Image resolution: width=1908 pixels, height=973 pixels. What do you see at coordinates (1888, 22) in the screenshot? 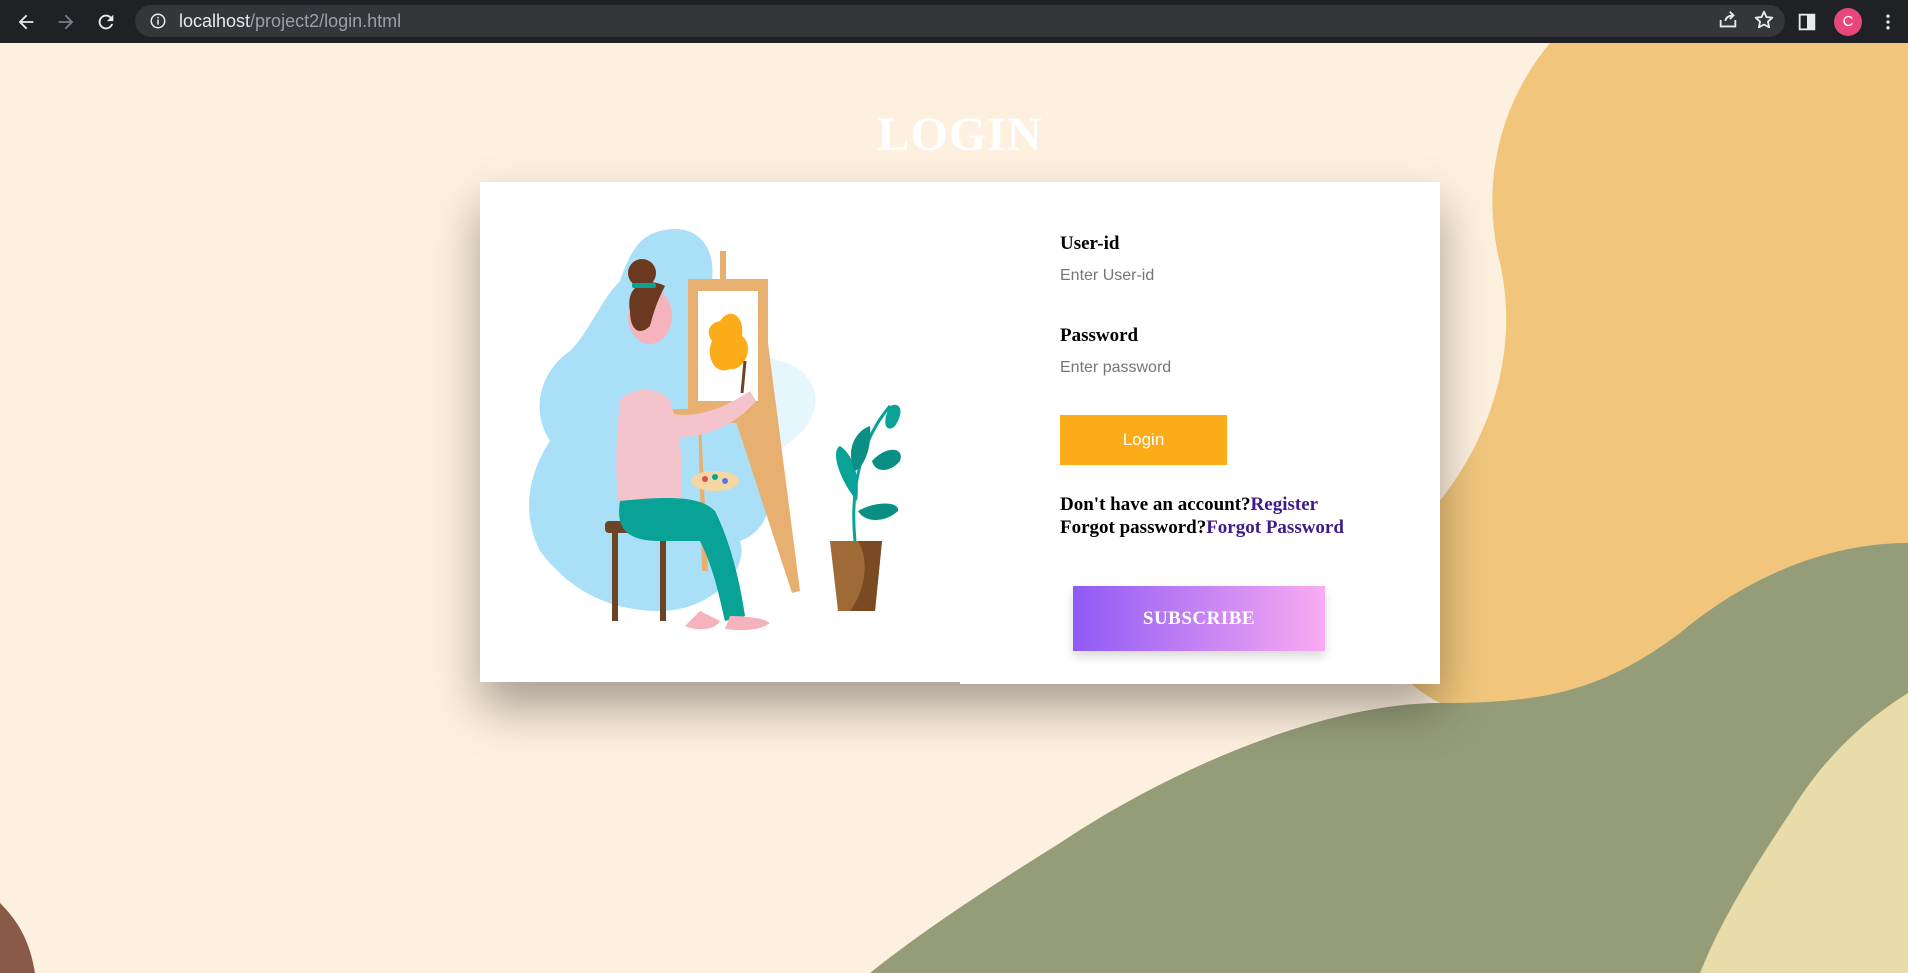
I see `kebab-menu-icon` at bounding box center [1888, 22].